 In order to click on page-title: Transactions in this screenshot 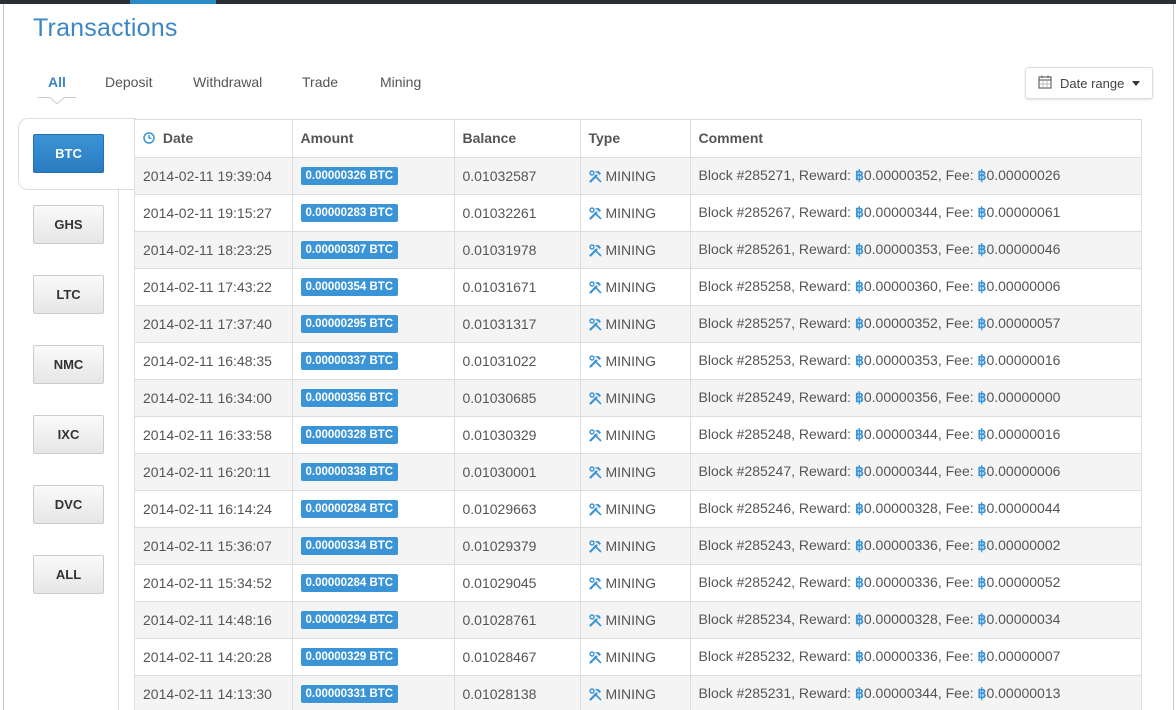, I will do `click(105, 28)`.